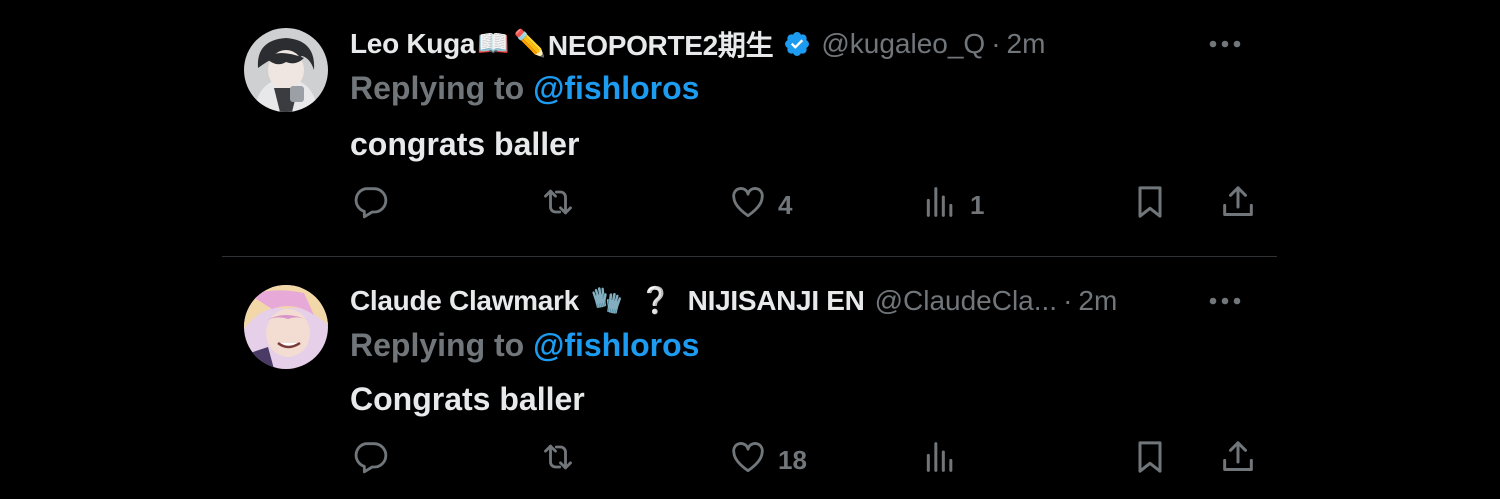 The image size is (1500, 499). I want to click on display-name: Leo Kuga, so click(412, 44).